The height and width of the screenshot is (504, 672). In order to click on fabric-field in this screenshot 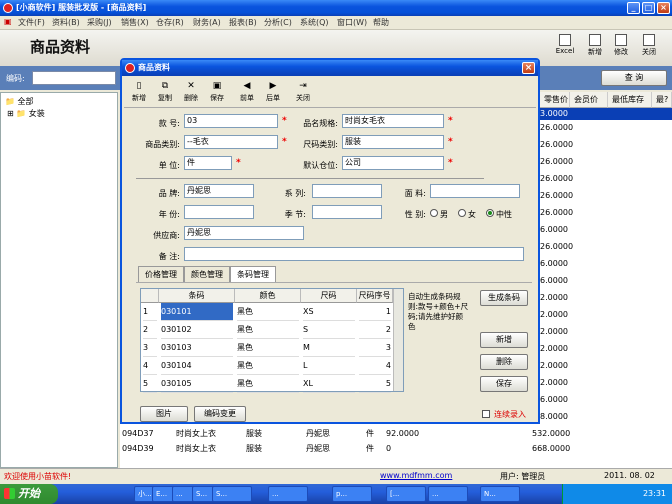, I will do `click(475, 191)`.